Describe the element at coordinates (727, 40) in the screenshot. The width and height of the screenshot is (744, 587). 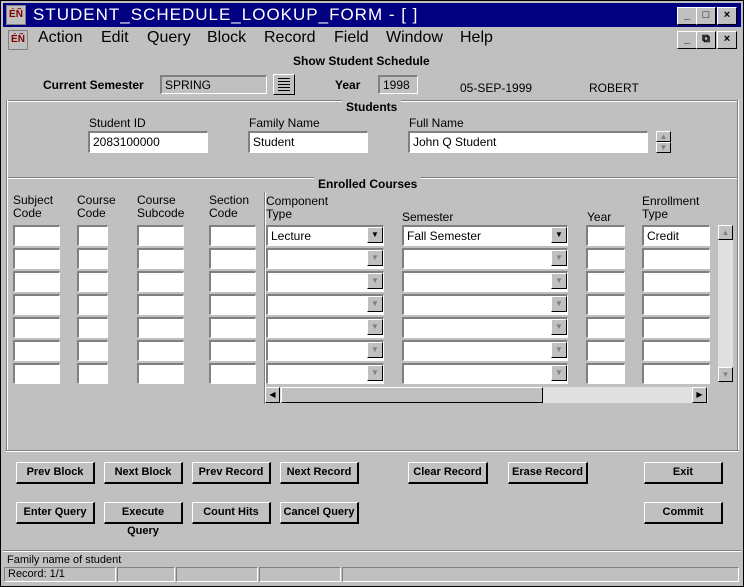
I see `mdi-close-button: ×` at that location.